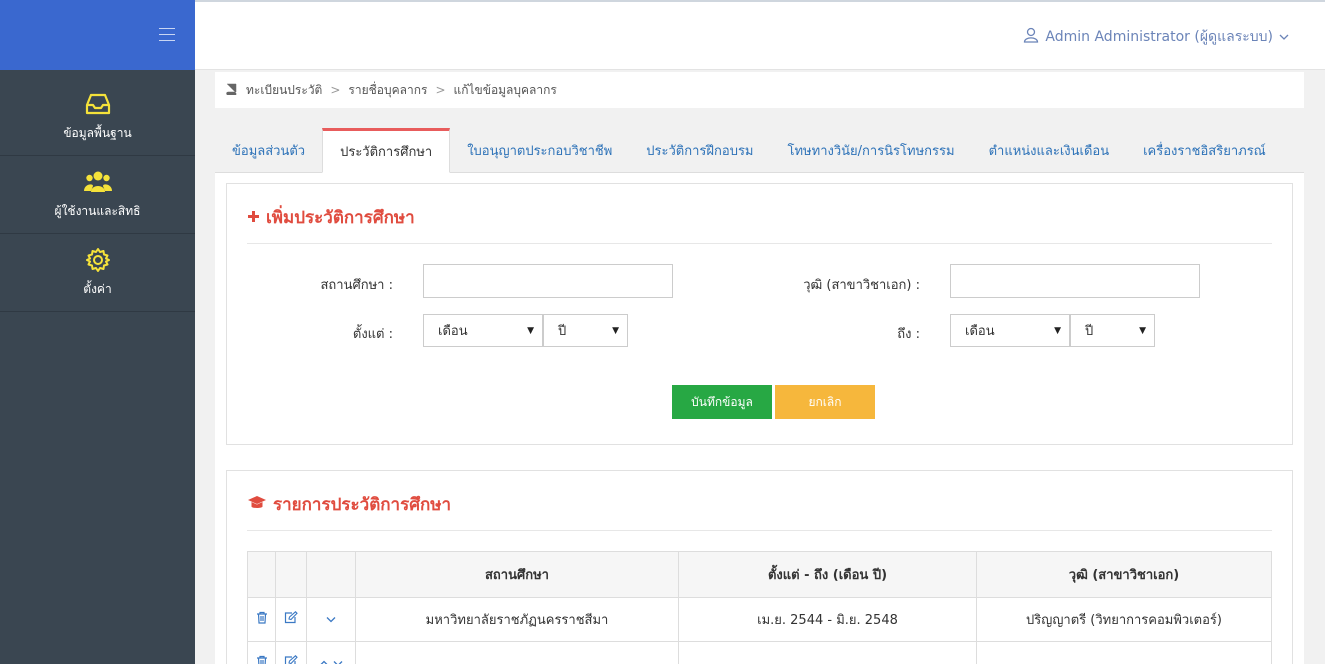 The image size is (1325, 664). I want to click on period-cell, so click(827, 652).